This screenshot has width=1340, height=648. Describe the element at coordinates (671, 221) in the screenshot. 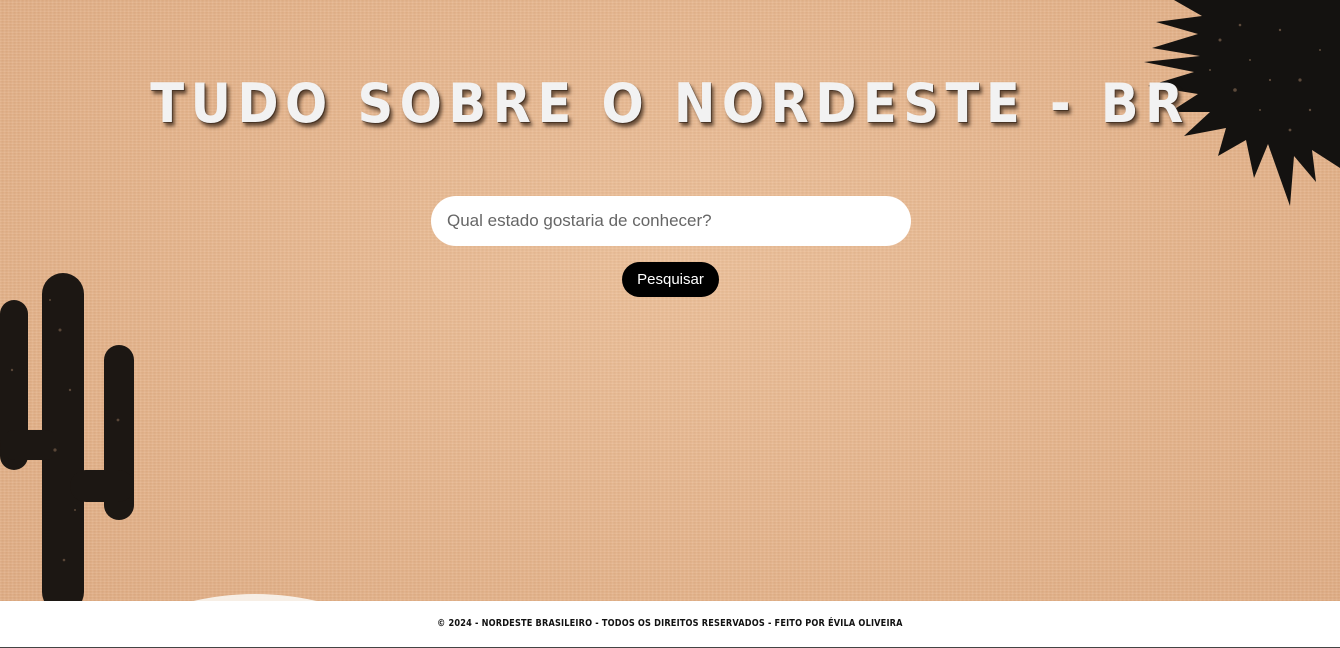

I see `search-input` at that location.